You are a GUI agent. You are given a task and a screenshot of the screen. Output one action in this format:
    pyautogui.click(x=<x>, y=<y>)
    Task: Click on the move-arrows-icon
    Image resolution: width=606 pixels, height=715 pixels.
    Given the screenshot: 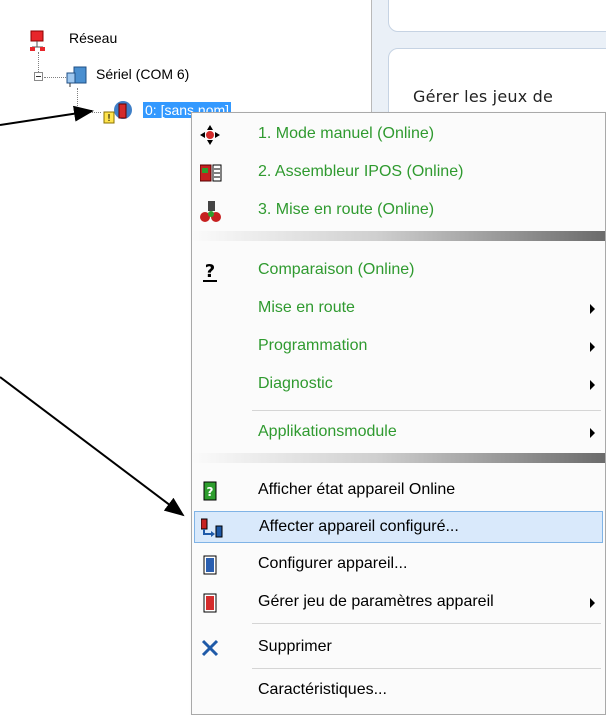 What is the action you would take?
    pyautogui.click(x=210, y=135)
    